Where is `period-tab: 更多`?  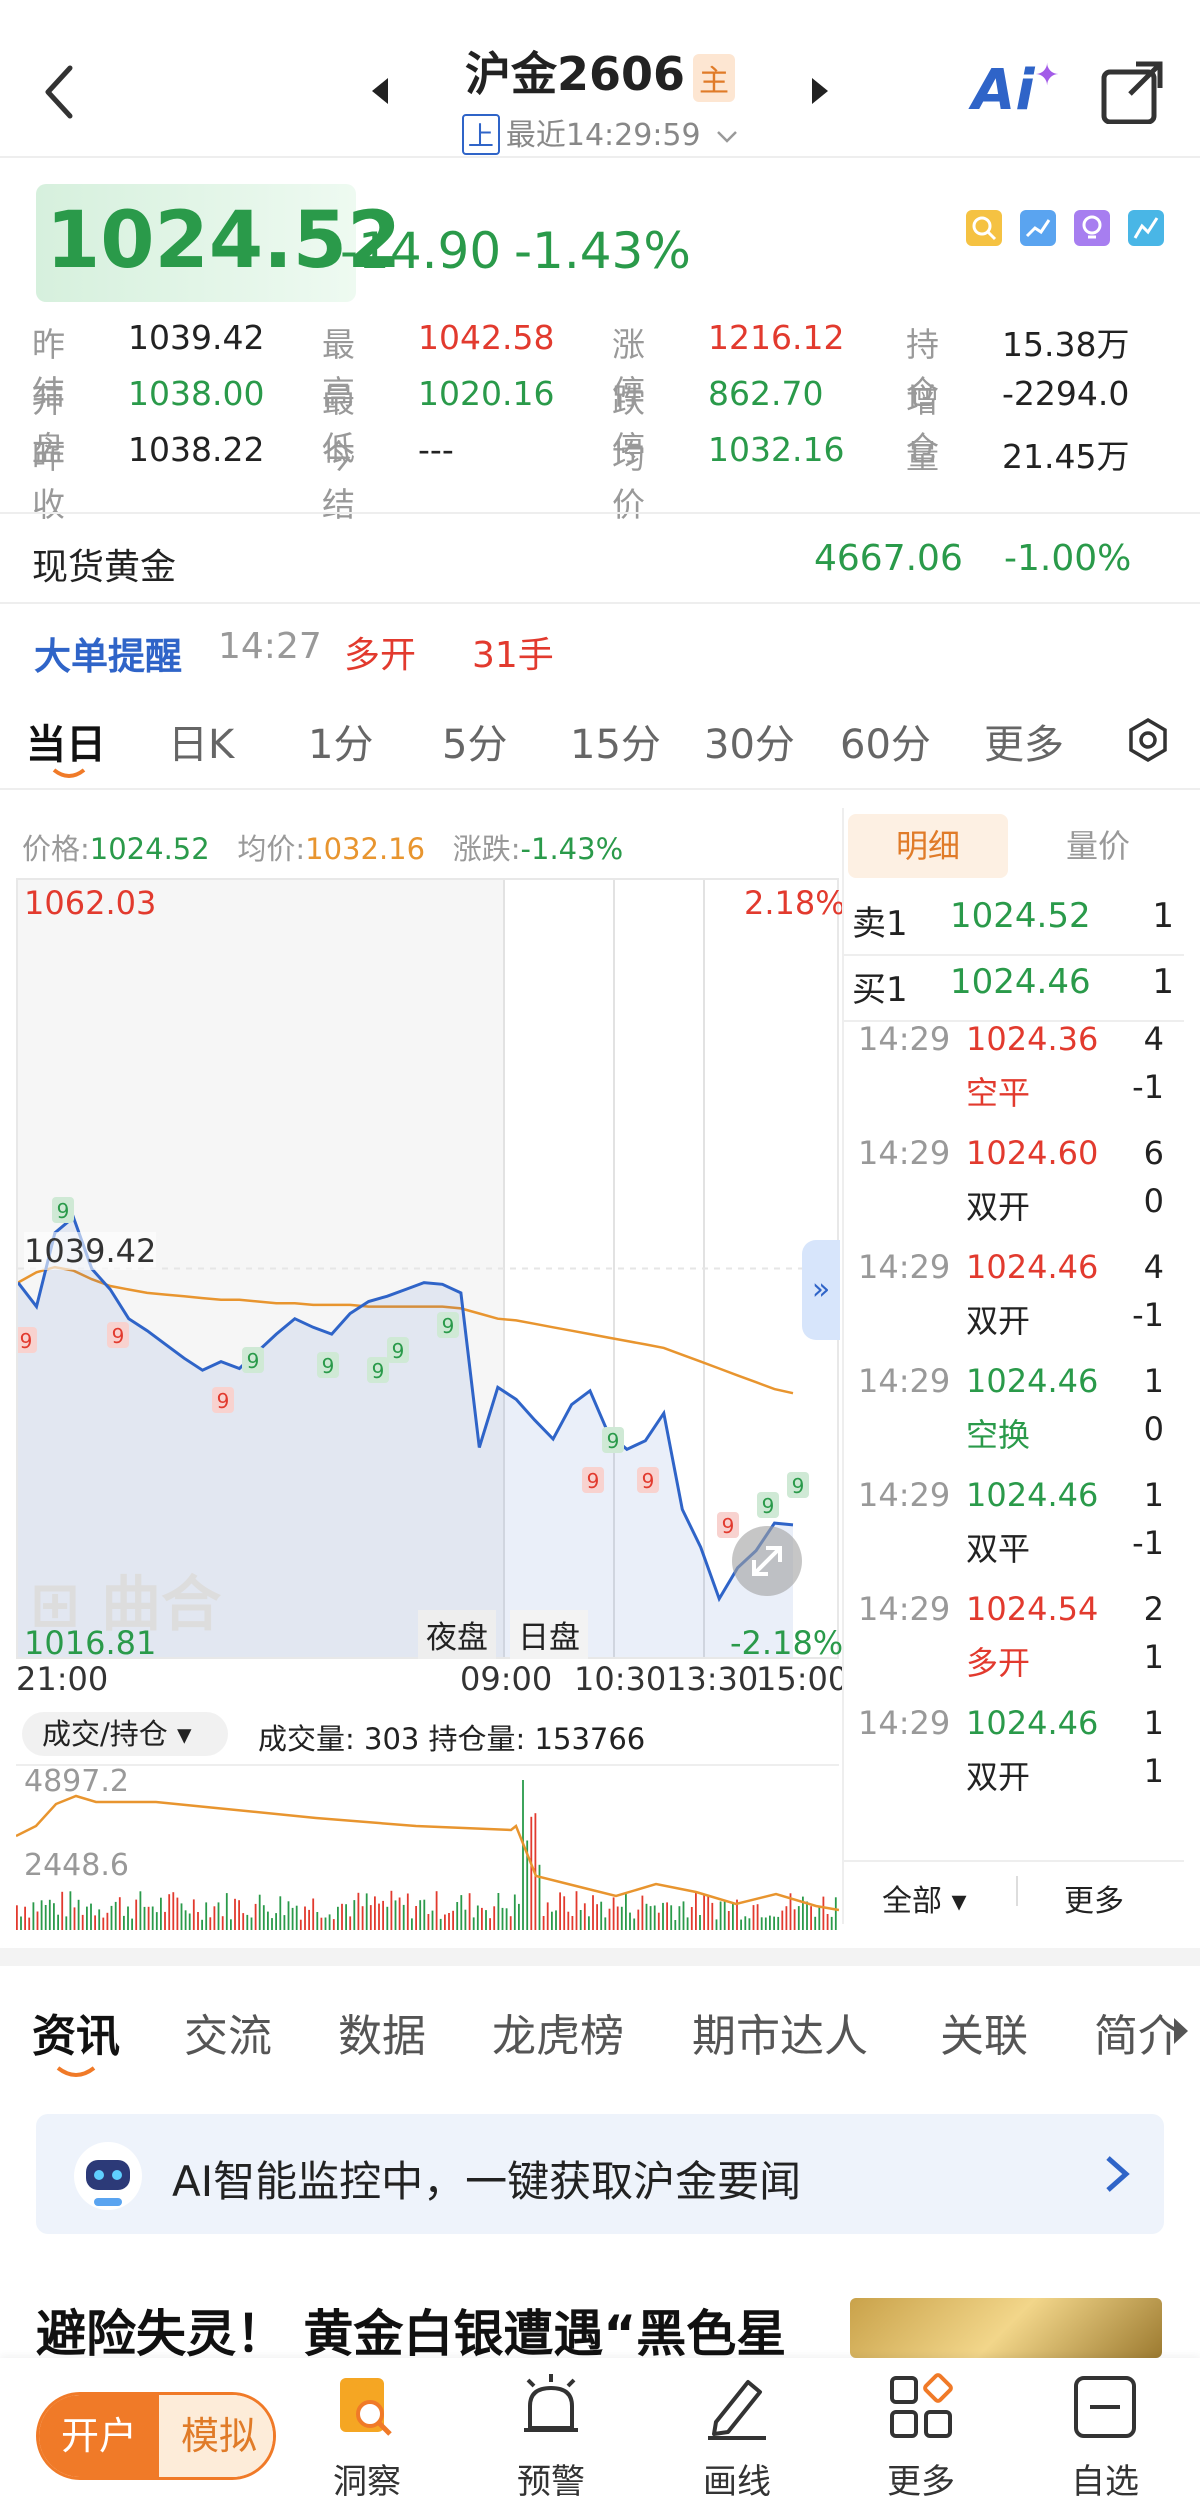 period-tab: 更多 is located at coordinates (1024, 741).